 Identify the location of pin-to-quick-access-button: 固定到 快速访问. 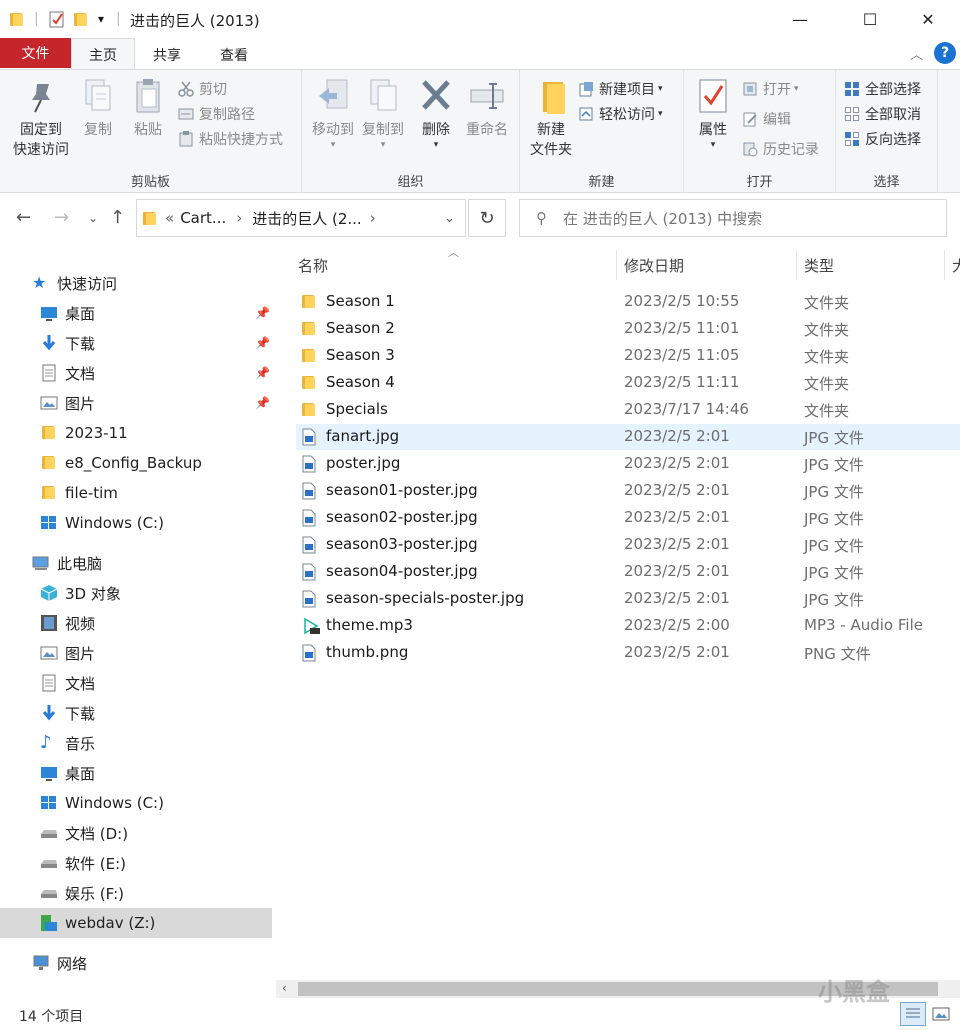
(41, 118).